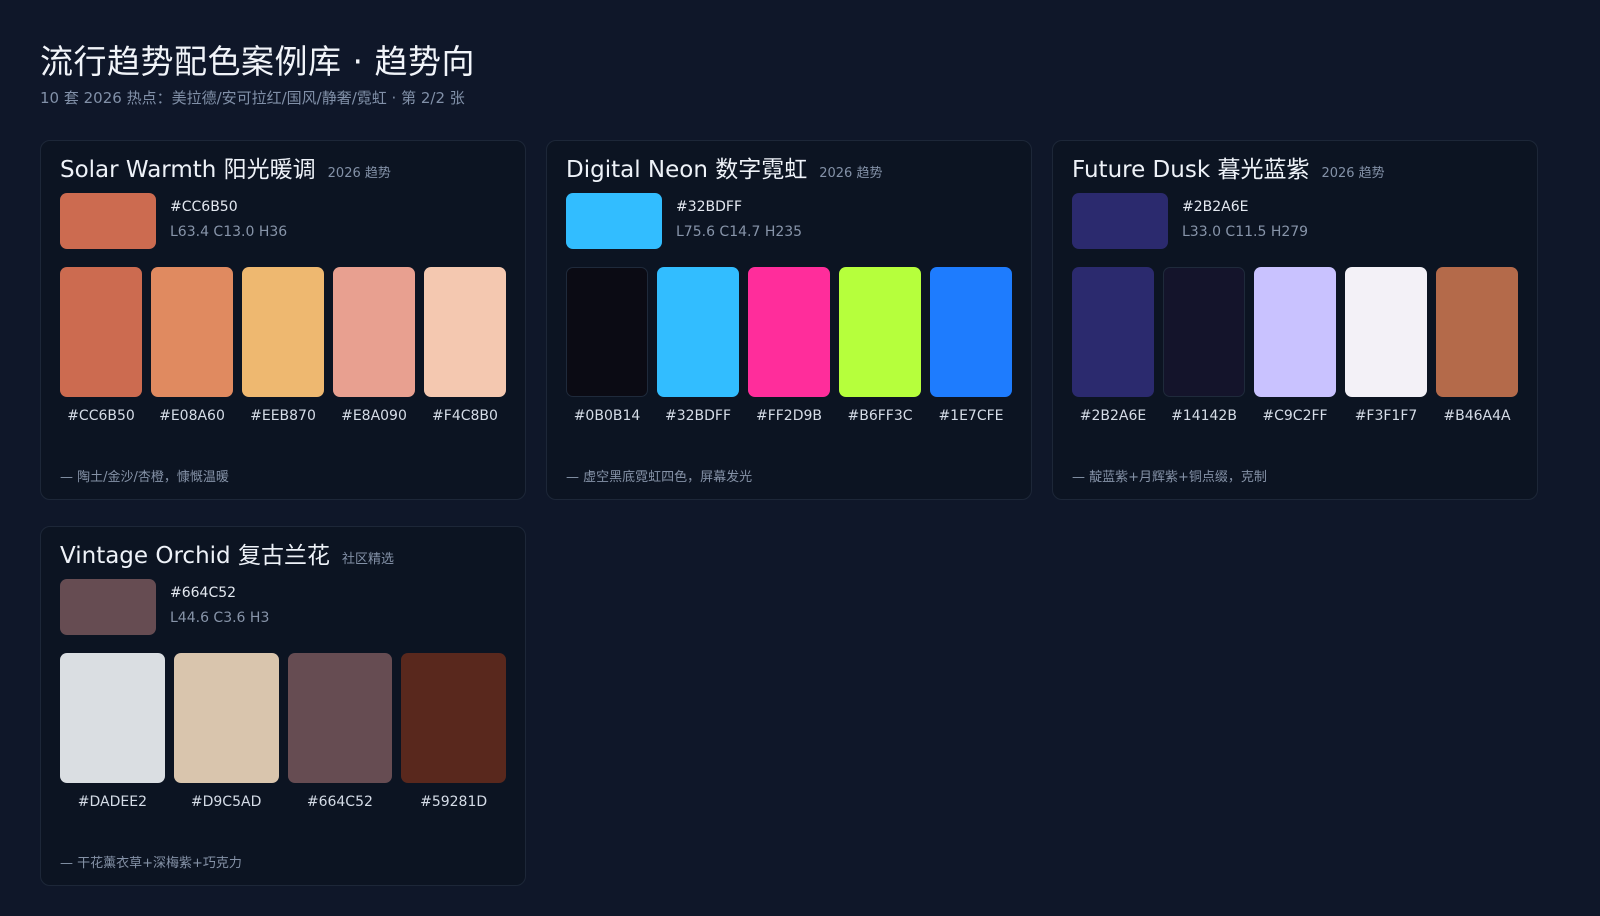 This screenshot has height=916, width=1600. What do you see at coordinates (252, 98) in the screenshot?
I see `page-subtitle: 10 套 2026 热点：美拉德/安可拉红/国风/静奢/霓虹 · 第 2/2 张` at bounding box center [252, 98].